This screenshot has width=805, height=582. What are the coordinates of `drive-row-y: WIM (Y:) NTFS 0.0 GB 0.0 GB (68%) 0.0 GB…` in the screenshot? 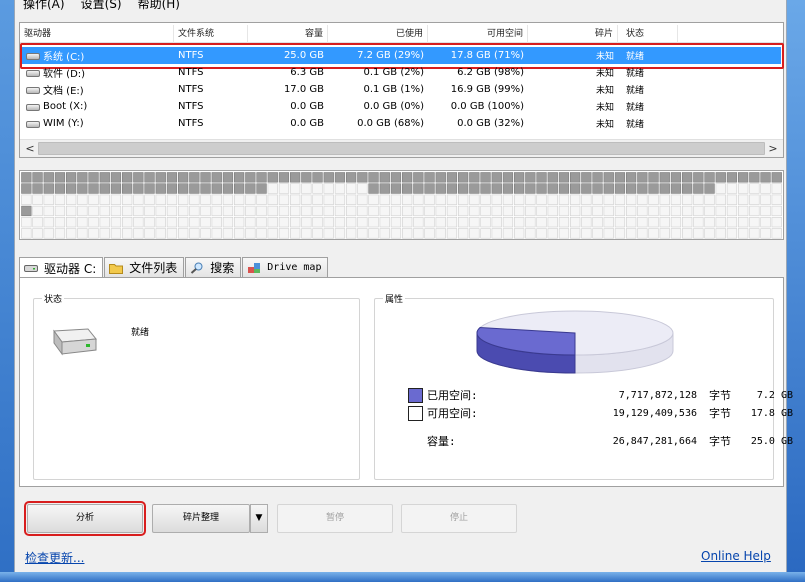 It's located at (401, 123).